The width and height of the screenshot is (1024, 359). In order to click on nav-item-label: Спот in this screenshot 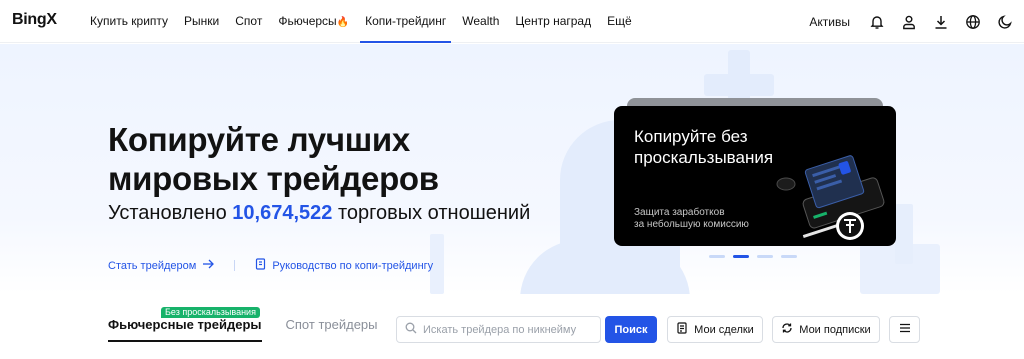, I will do `click(249, 21)`.